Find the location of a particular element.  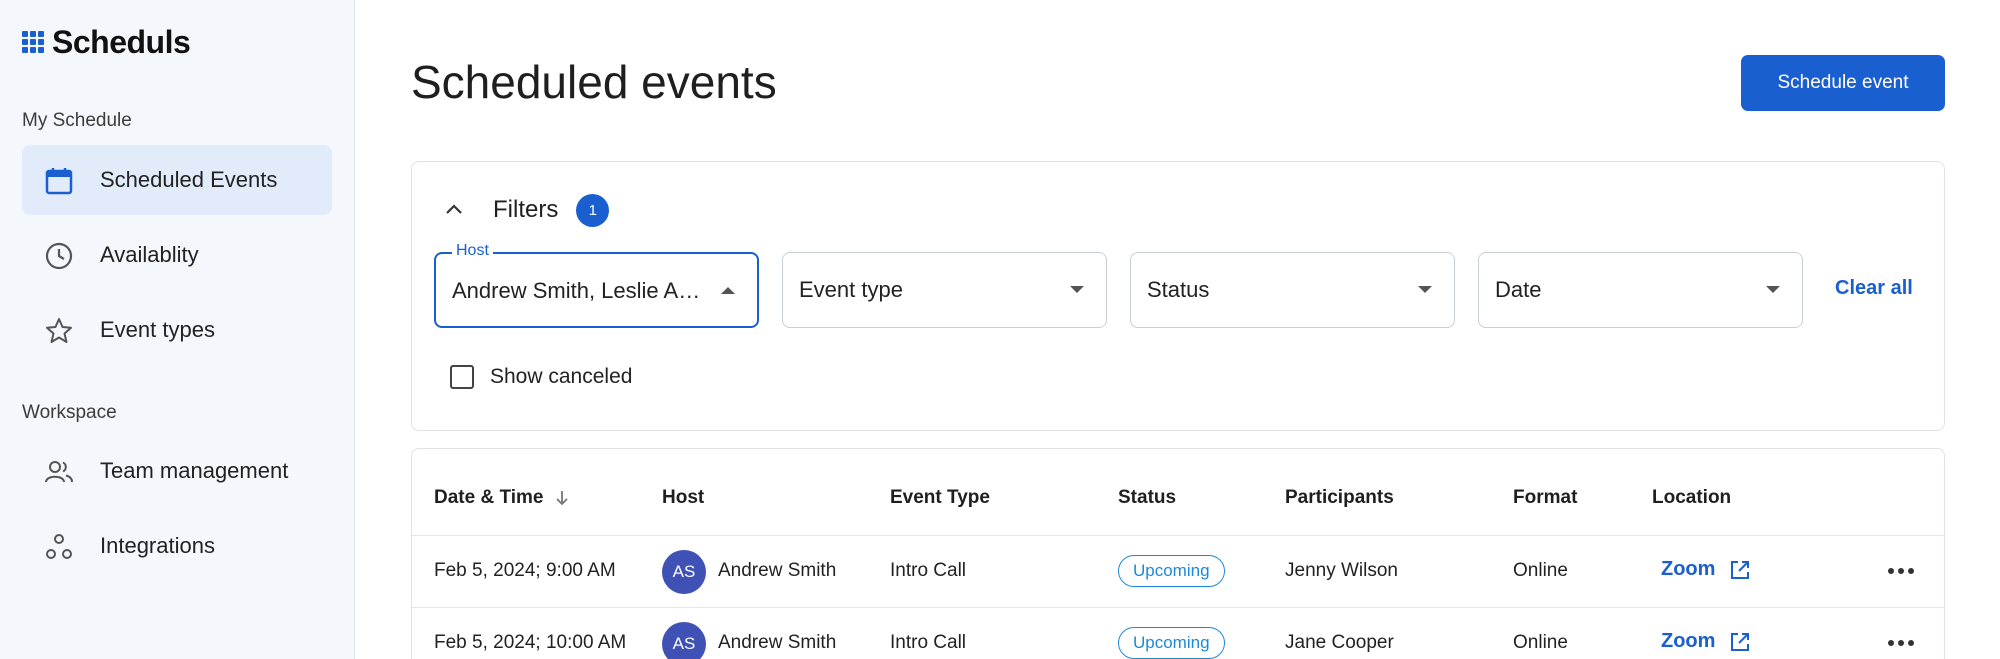

sidebar-item-integrations: Integrations is located at coordinates (177, 546).